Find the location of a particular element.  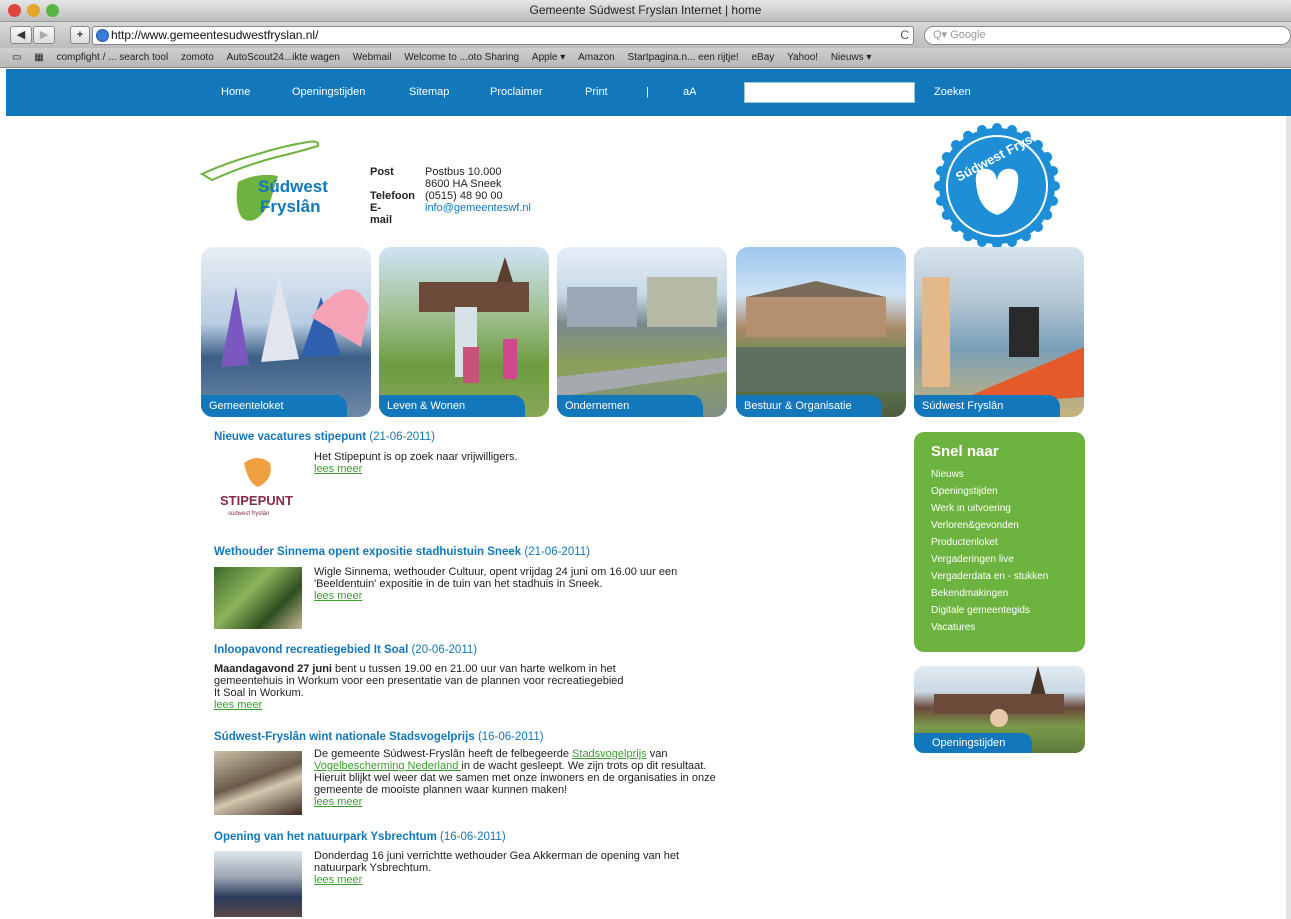

bookmark-item: Welcome to ...oto Sharing is located at coordinates (461, 58).